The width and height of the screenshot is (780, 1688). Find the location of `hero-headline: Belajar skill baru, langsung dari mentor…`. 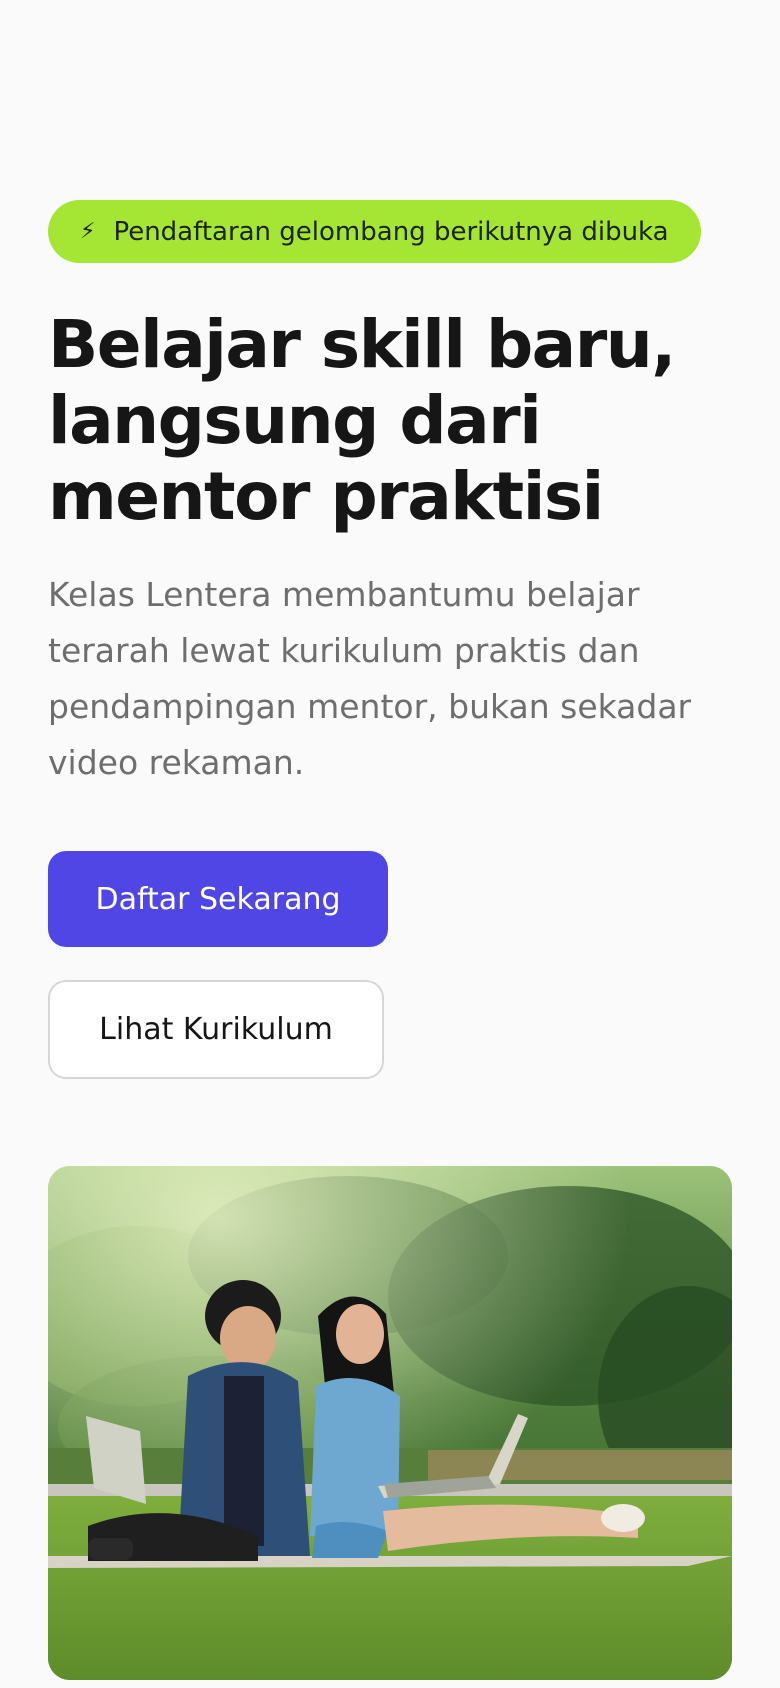

hero-headline: Belajar skill baru, langsung dari mentor… is located at coordinates (362, 420).